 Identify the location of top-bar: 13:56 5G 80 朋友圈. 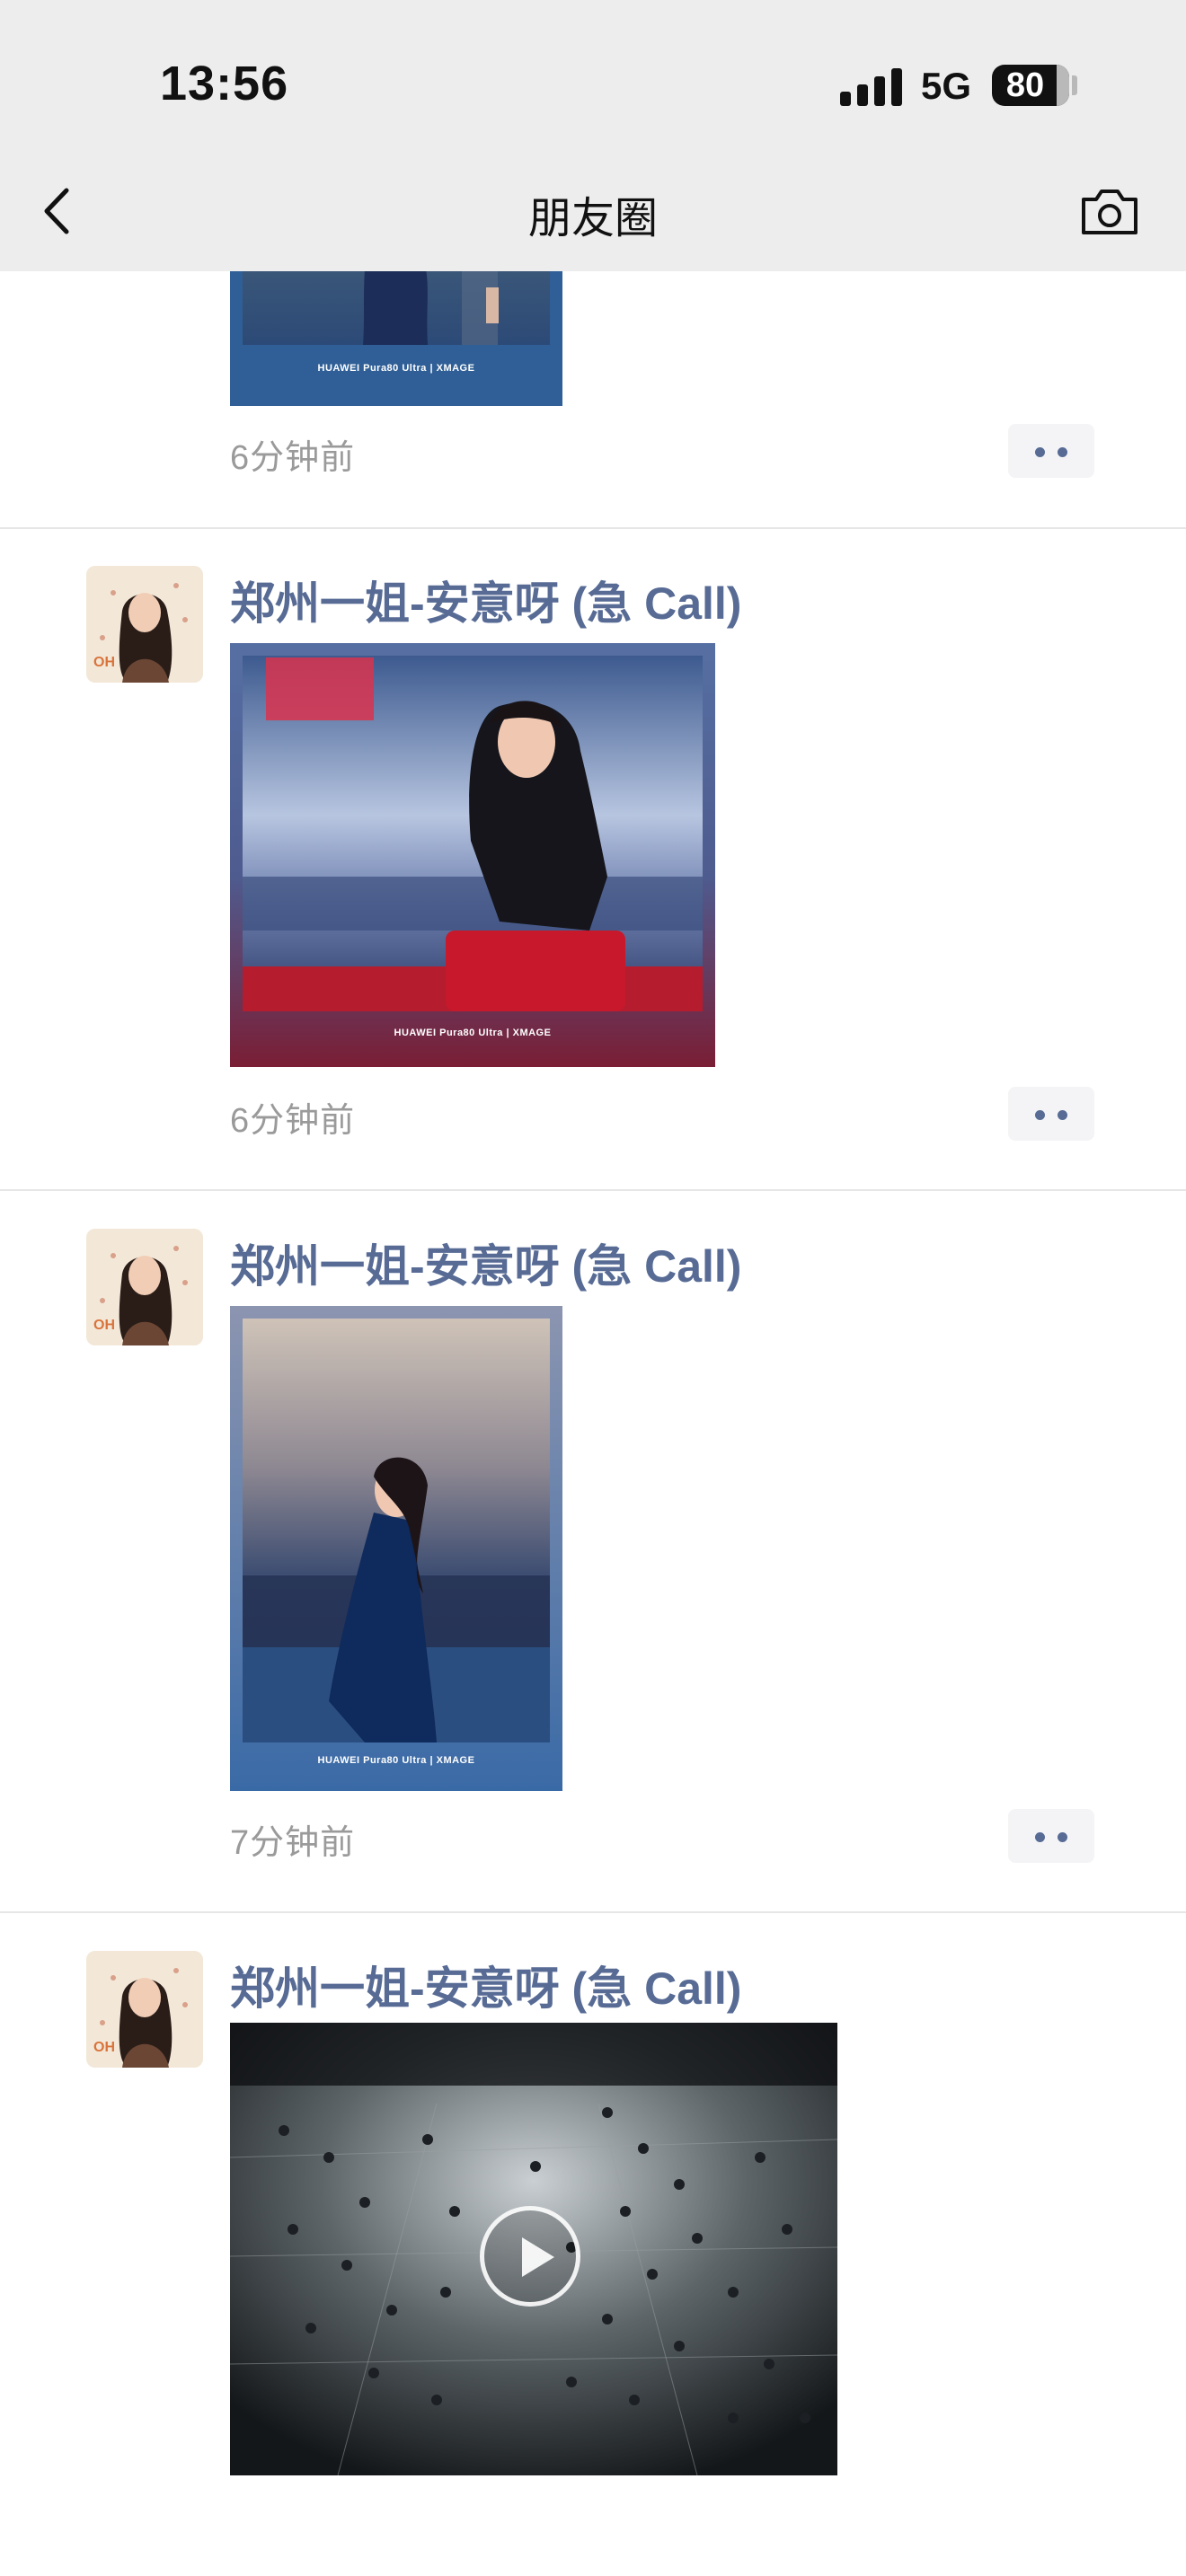
(593, 135).